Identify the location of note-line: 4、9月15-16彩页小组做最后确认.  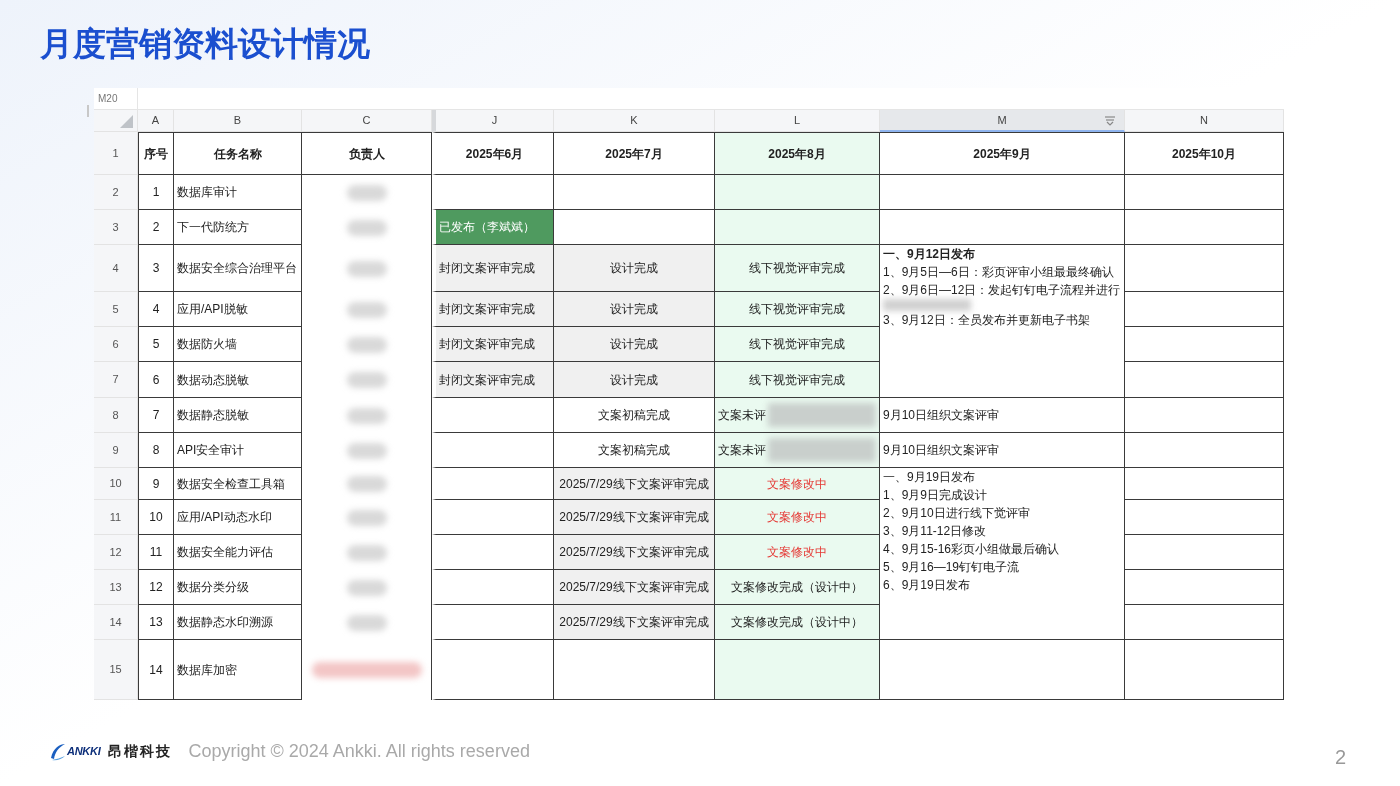
(971, 549).